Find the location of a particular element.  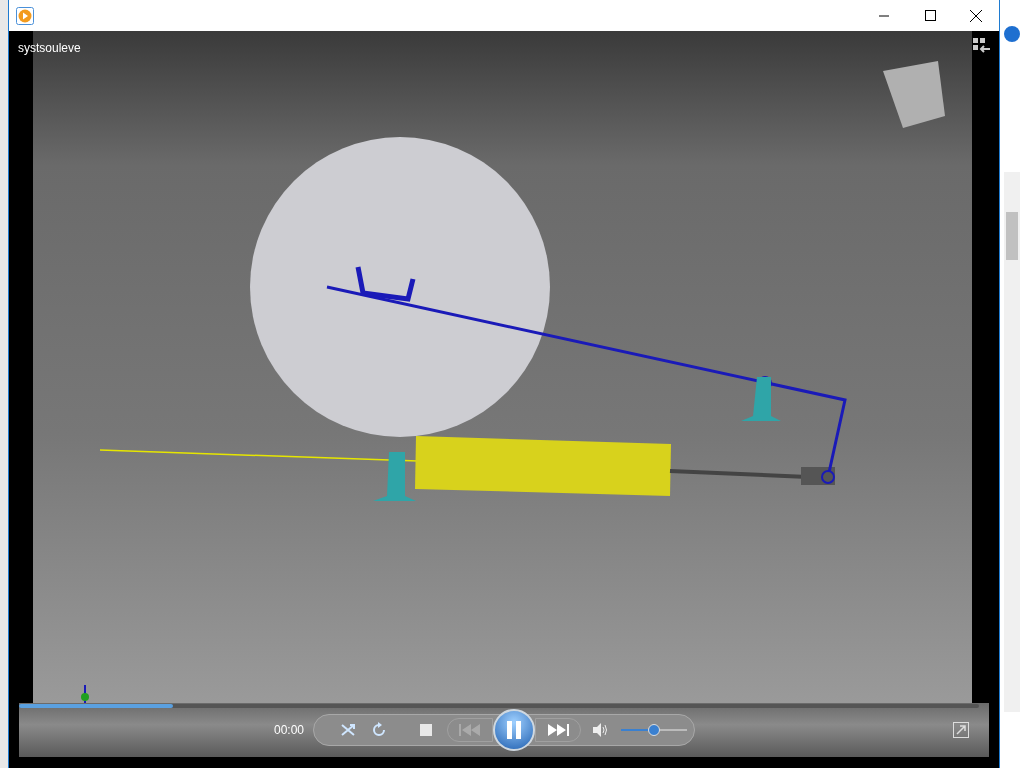

shuffle-icon is located at coordinates (348, 730).